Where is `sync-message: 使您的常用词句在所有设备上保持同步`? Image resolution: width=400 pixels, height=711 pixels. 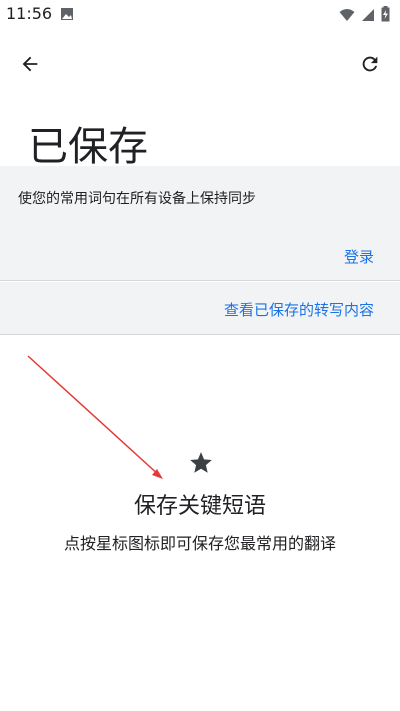 sync-message: 使您的常用词句在所有设备上保持同步 is located at coordinates (137, 199).